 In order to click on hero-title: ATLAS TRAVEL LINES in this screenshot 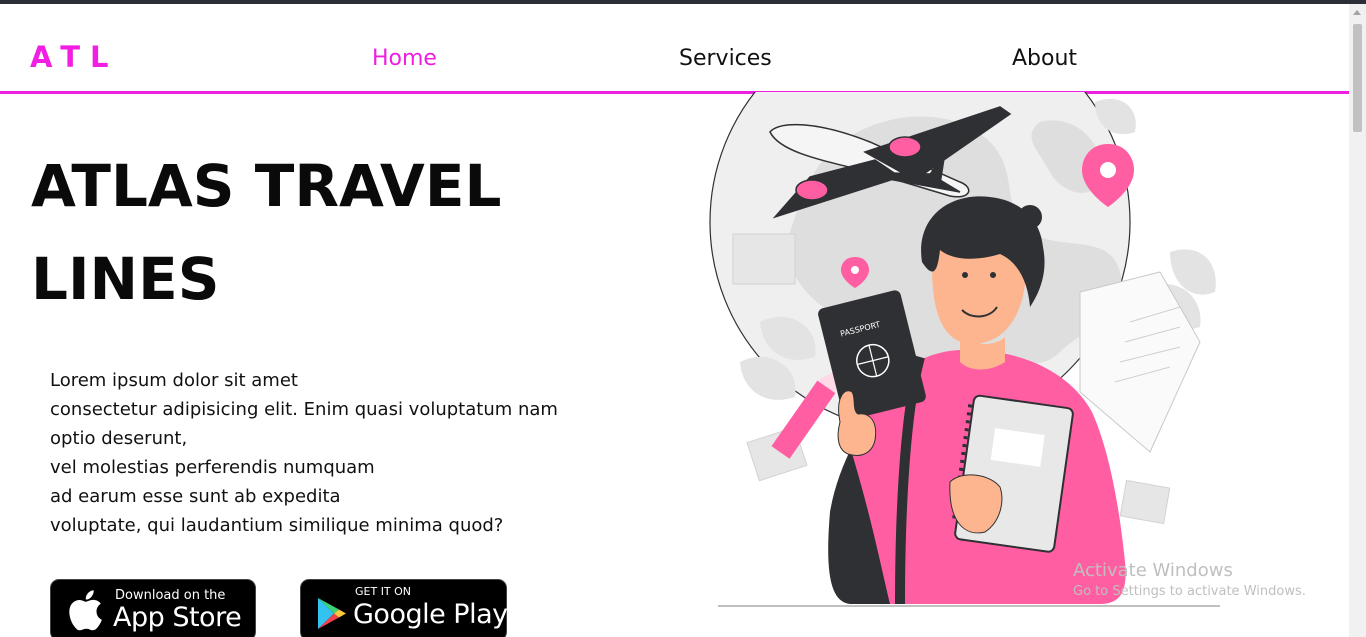, I will do `click(266, 233)`.